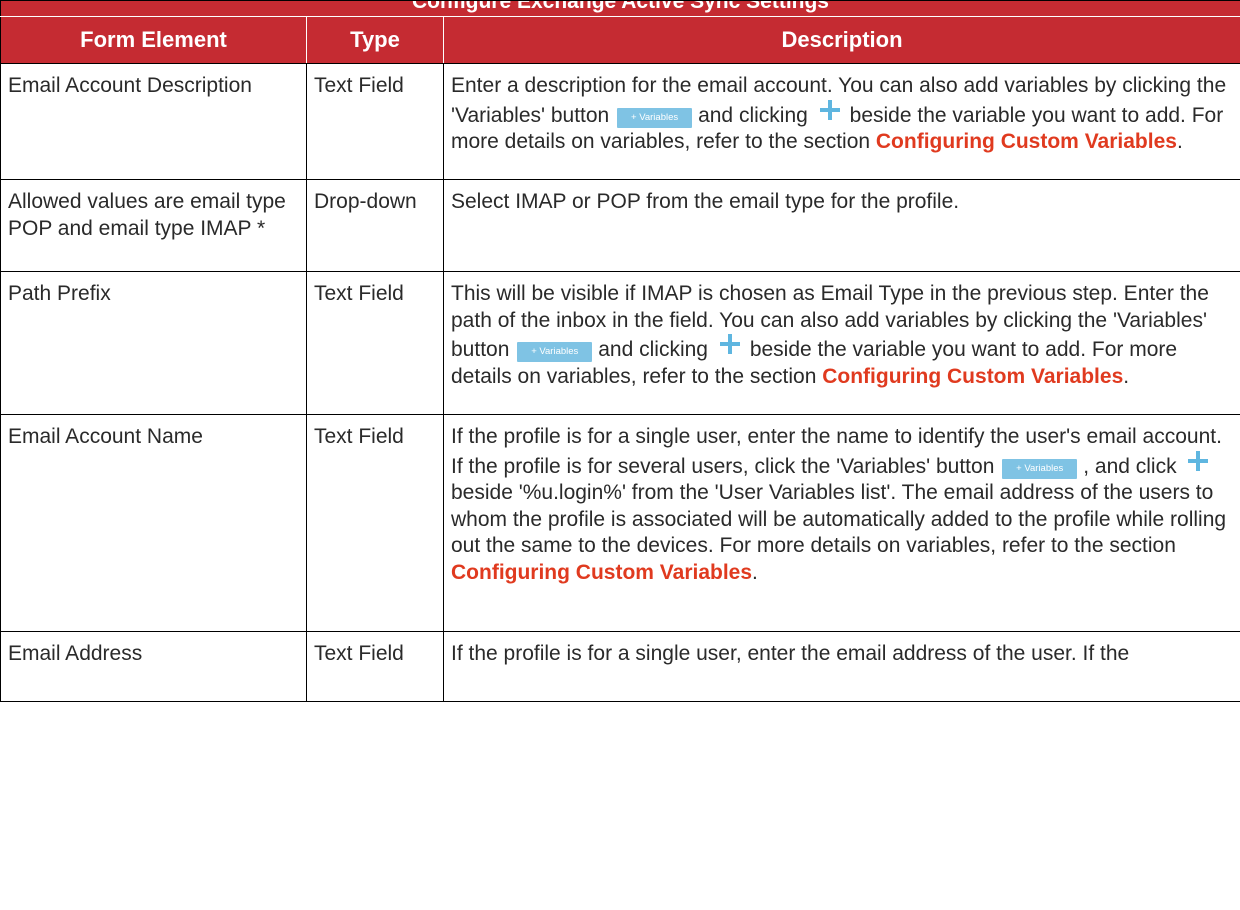 The image size is (1240, 910). What do you see at coordinates (375, 40) in the screenshot?
I see `header-type: Type` at bounding box center [375, 40].